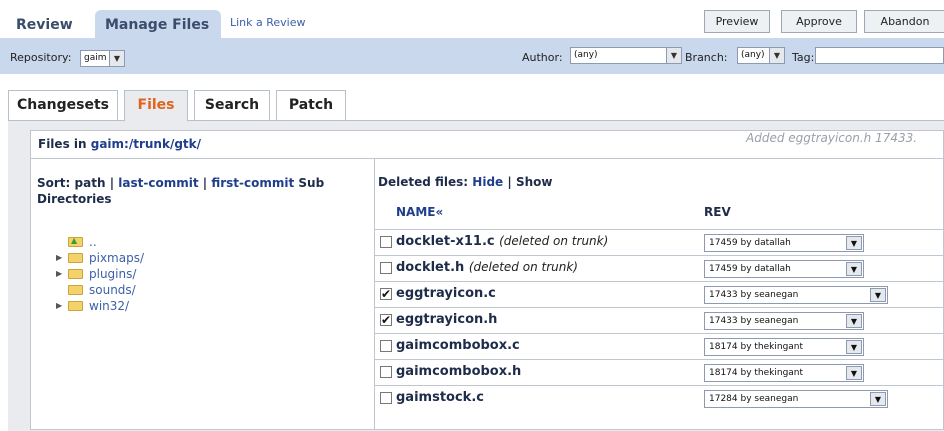 This screenshot has width=944, height=431. What do you see at coordinates (44, 25) in the screenshot?
I see `tab-review: Review` at bounding box center [44, 25].